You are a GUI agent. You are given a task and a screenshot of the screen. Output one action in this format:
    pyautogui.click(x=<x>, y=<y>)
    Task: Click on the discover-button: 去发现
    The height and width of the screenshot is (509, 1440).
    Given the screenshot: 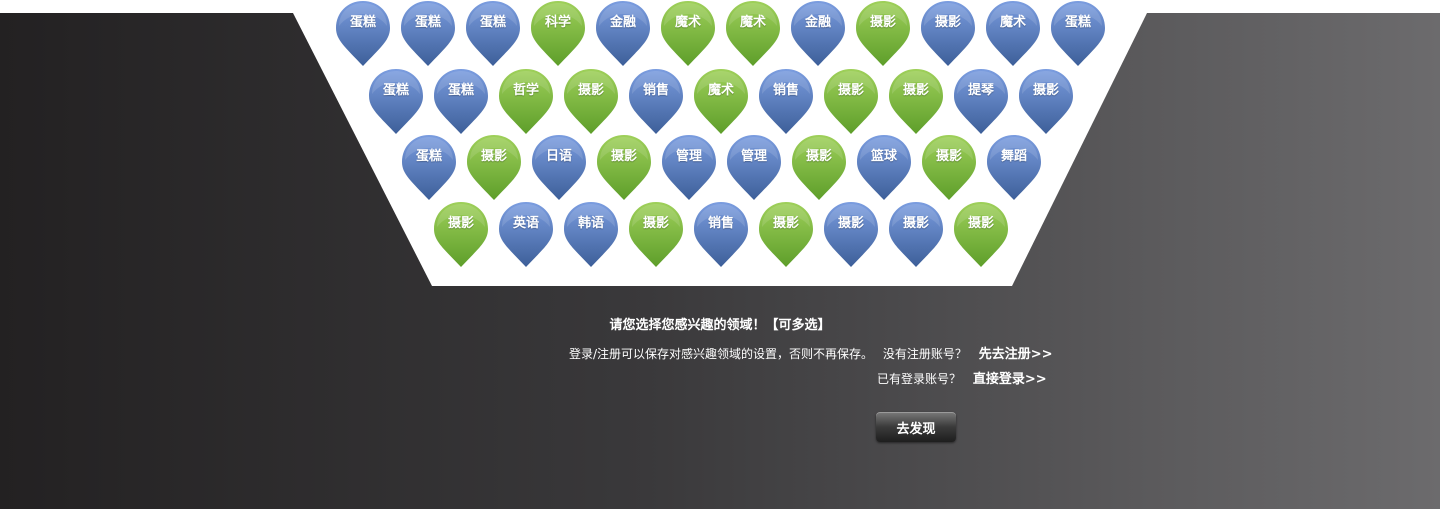 What is the action you would take?
    pyautogui.click(x=916, y=427)
    